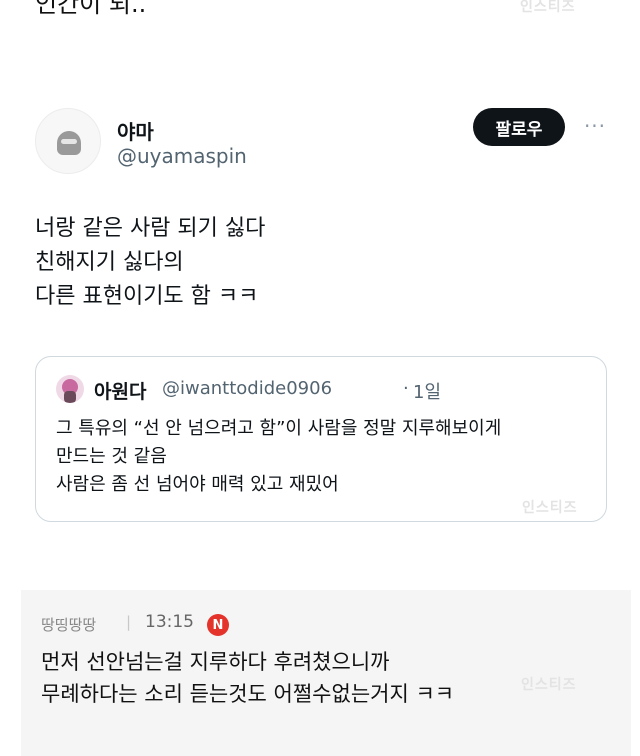  What do you see at coordinates (109, 262) in the screenshot?
I see `tweet-text-line: 친해지기 싫다의` at bounding box center [109, 262].